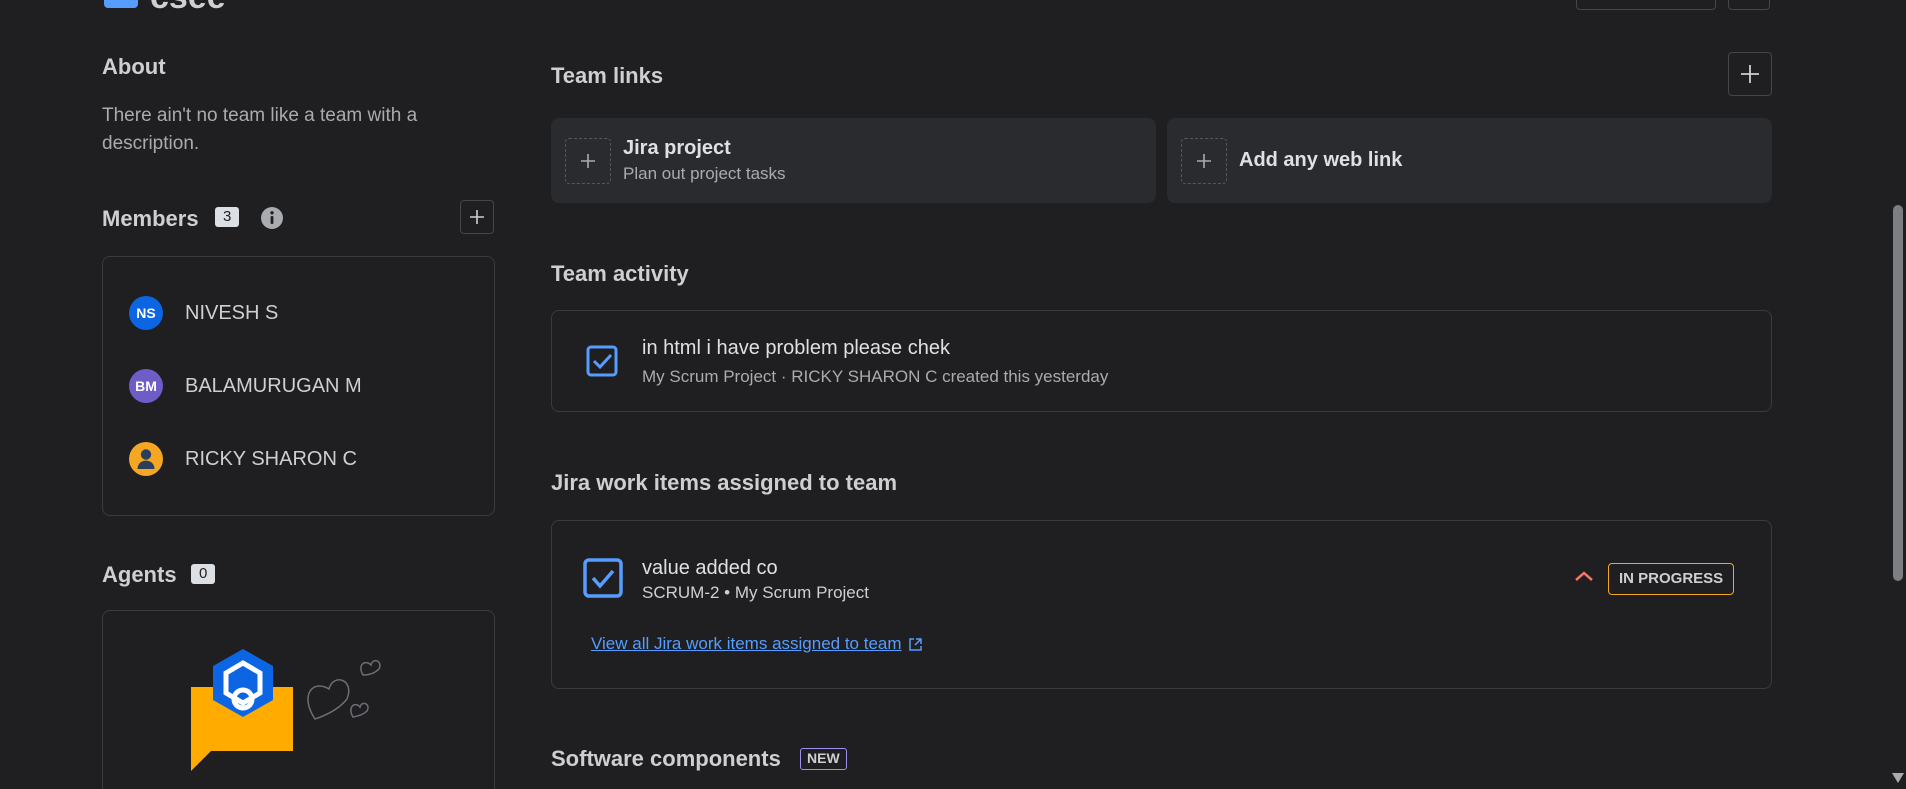  Describe the element at coordinates (232, 312) in the screenshot. I see `member-name: NIVESH S` at that location.